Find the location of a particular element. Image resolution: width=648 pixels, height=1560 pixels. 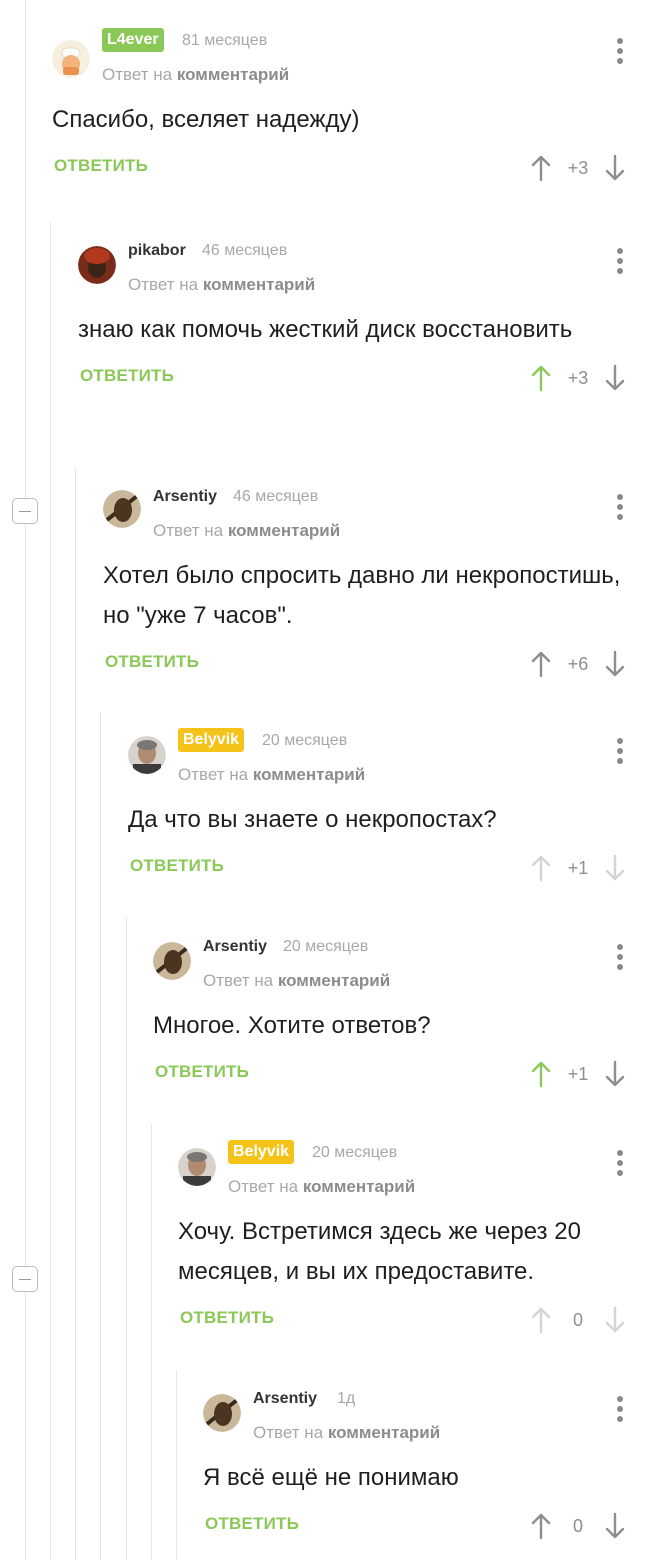

comment-text: Спасибо, вселяет надежду) is located at coordinates (206, 119).